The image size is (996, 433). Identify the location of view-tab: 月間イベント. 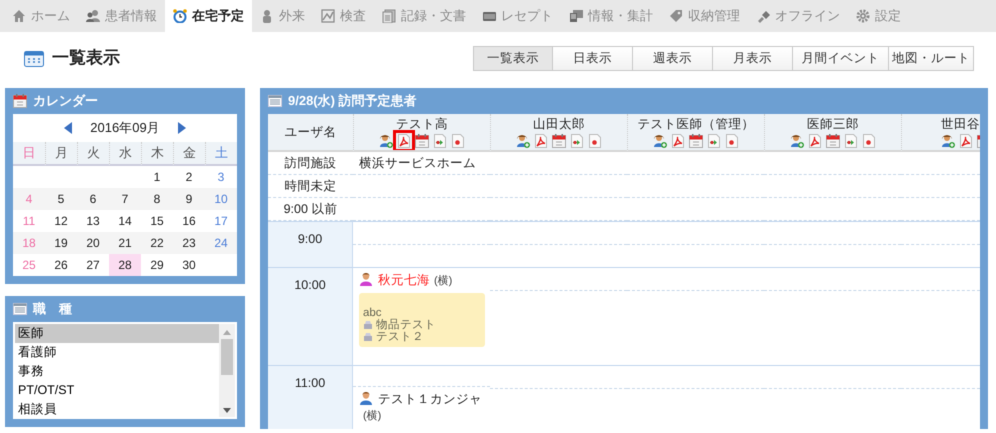
(840, 58).